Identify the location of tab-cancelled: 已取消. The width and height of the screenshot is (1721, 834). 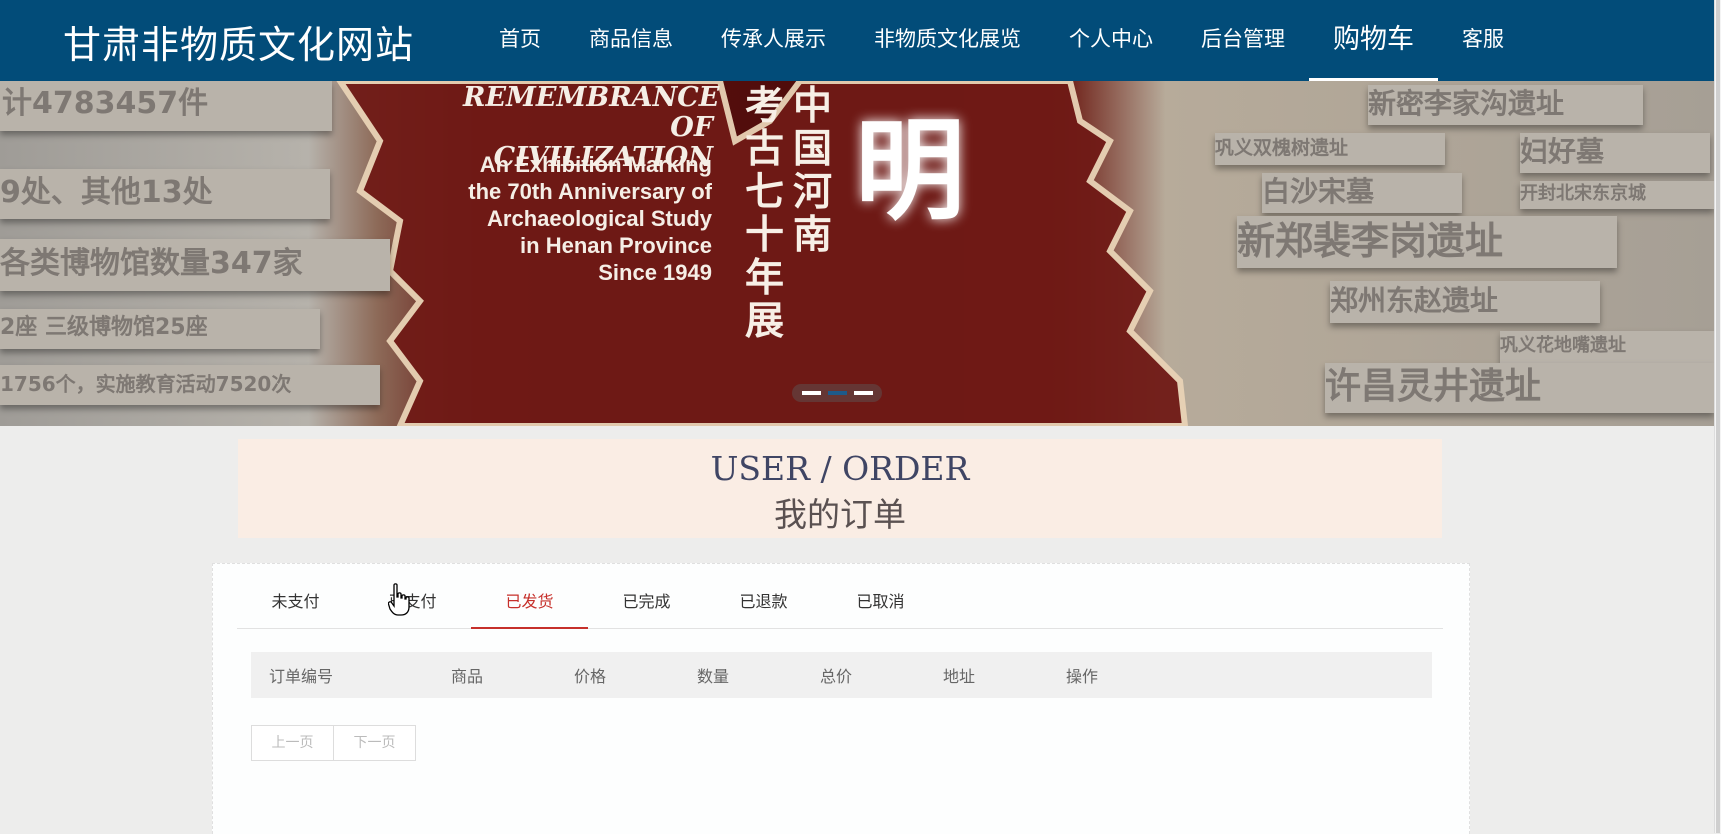
(880, 596).